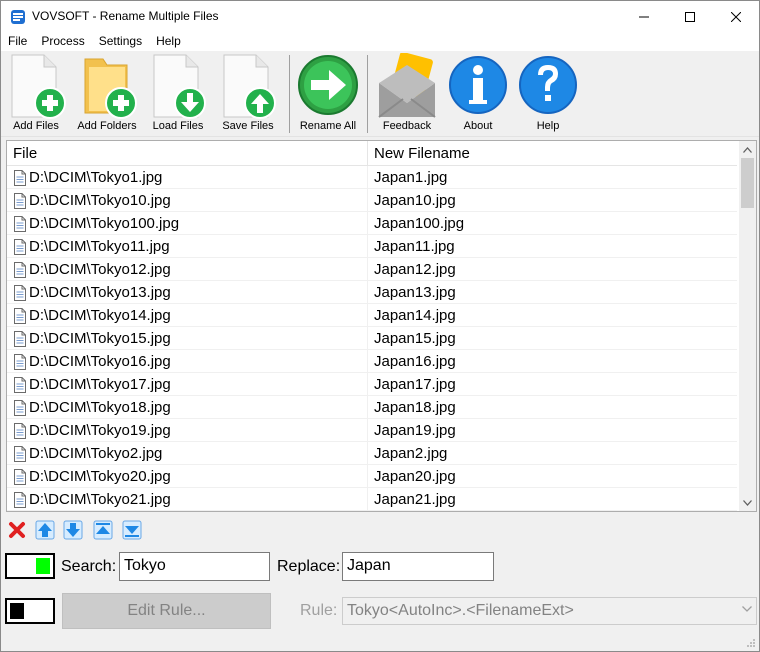 This screenshot has width=760, height=652. Describe the element at coordinates (372, 384) in the screenshot. I see `table-row: D:\DCIM\Tokyo17.jpg Japan17.jpg` at that location.